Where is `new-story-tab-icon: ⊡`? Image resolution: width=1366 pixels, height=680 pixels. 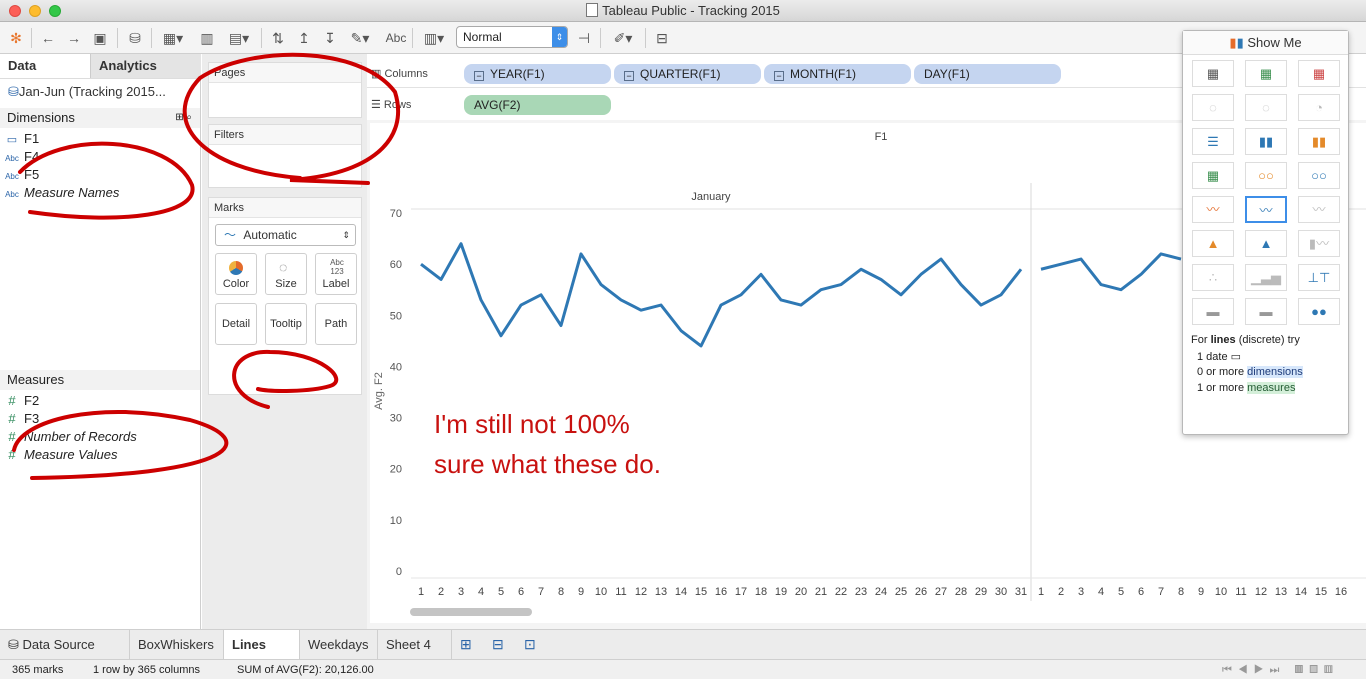
new-story-tab-icon: ⊡ is located at coordinates (530, 644).